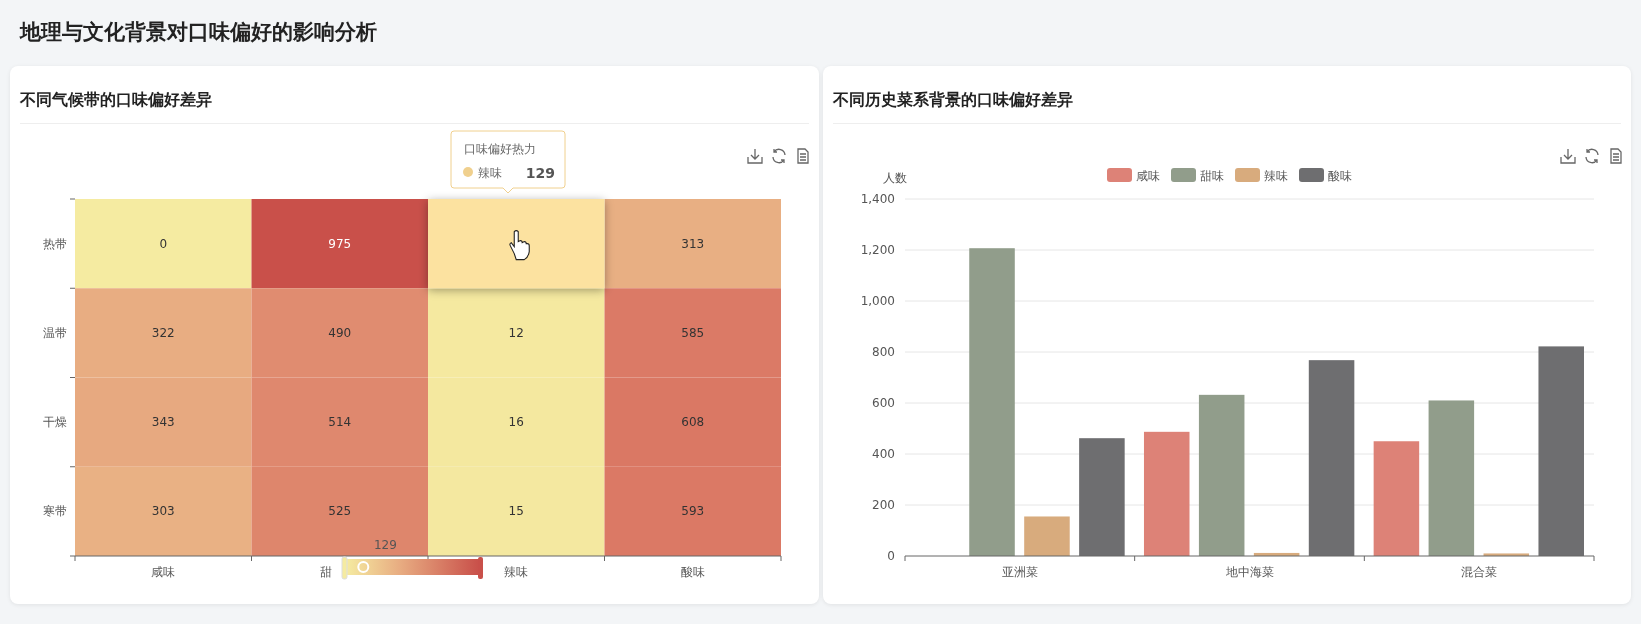  What do you see at coordinates (55, 511) in the screenshot?
I see `axis-label: 寒带` at bounding box center [55, 511].